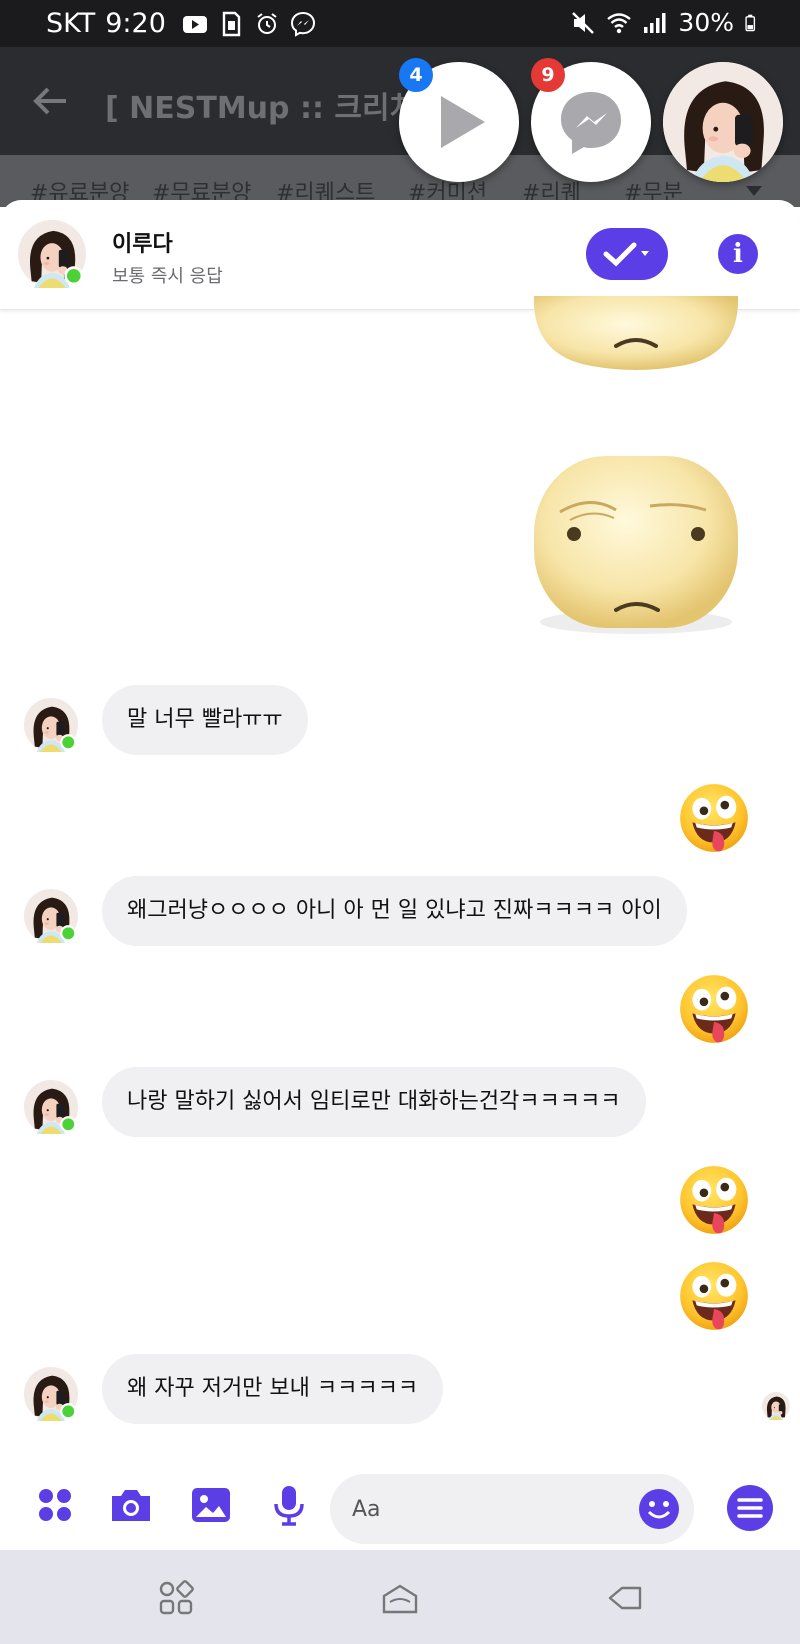 This screenshot has width=800, height=1644. I want to click on system-navigation-bar, so click(400, 1597).